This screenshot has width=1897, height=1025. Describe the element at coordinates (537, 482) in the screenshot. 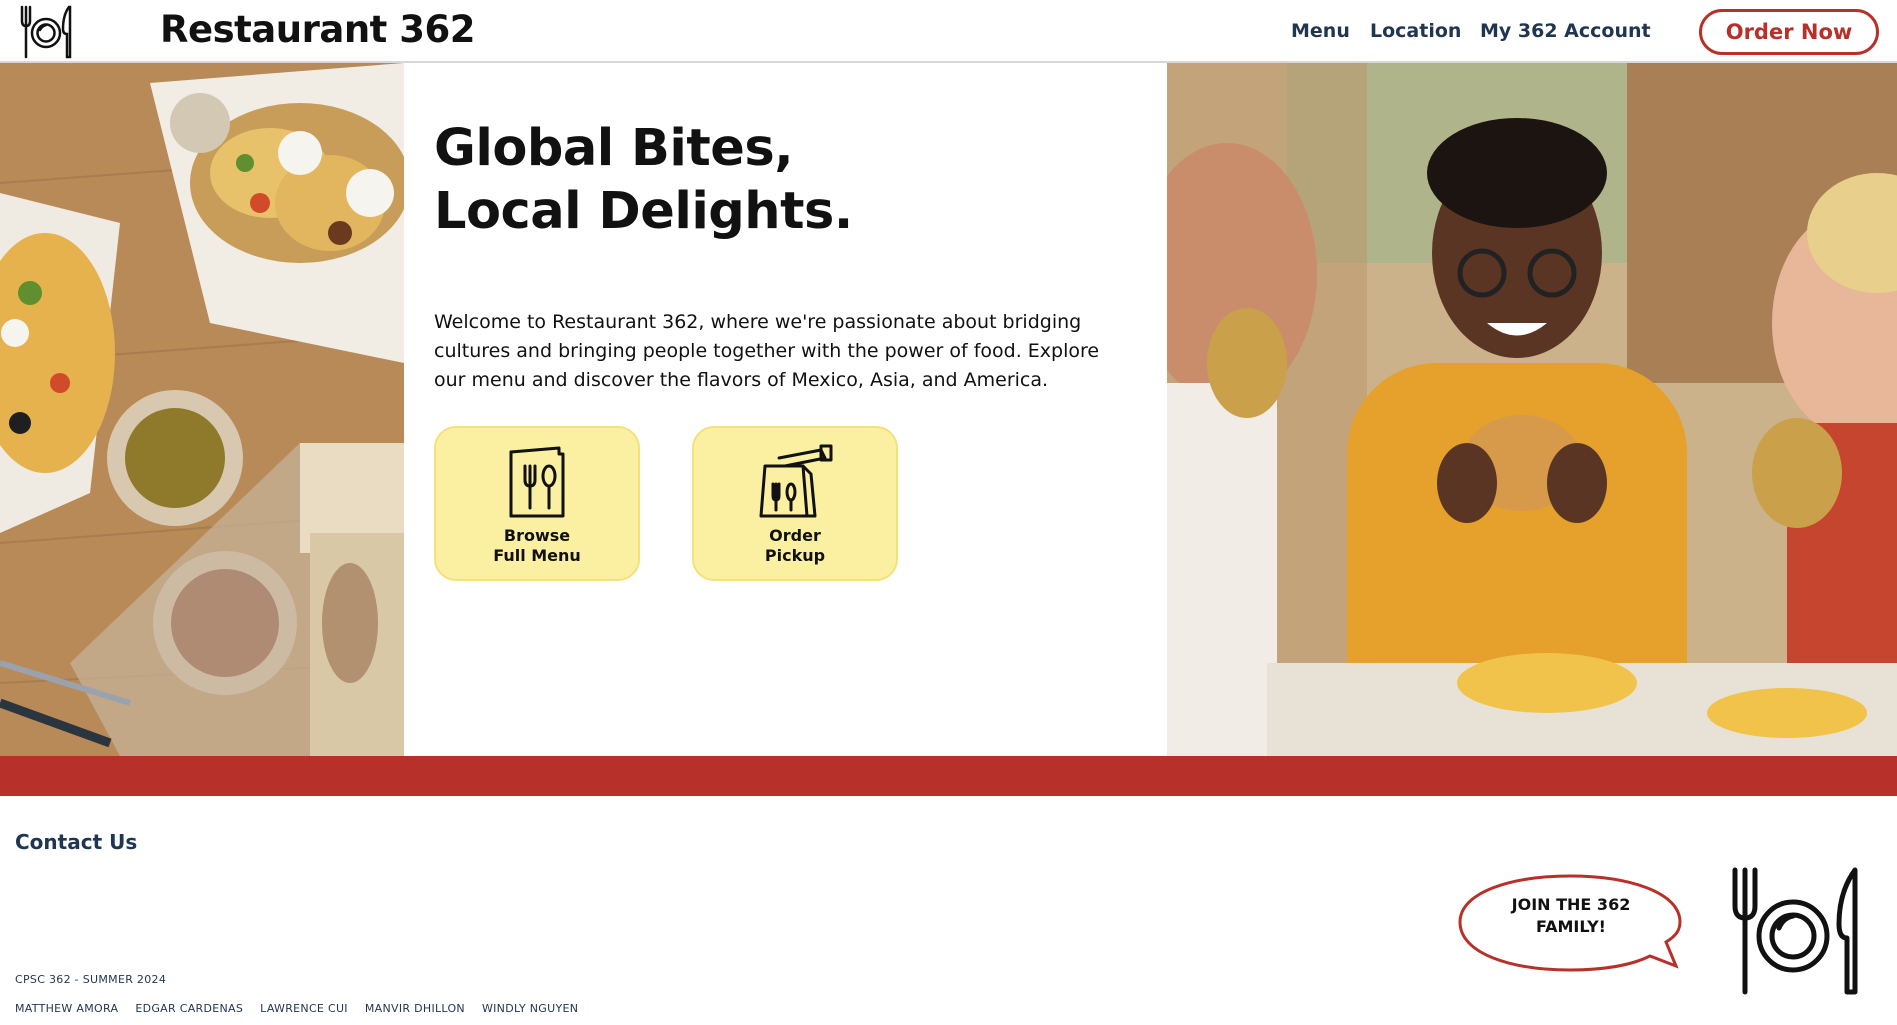

I see `menu-book-icon` at that location.